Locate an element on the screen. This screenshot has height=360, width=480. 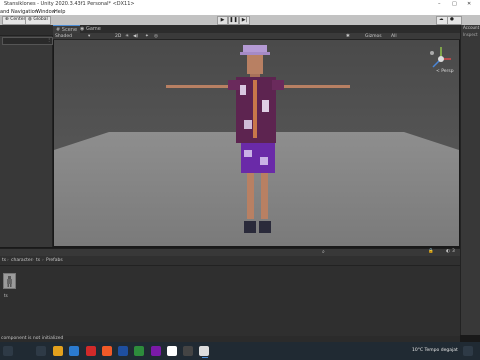
shading-mode-dropdown: Shaded is located at coordinates (63, 36).